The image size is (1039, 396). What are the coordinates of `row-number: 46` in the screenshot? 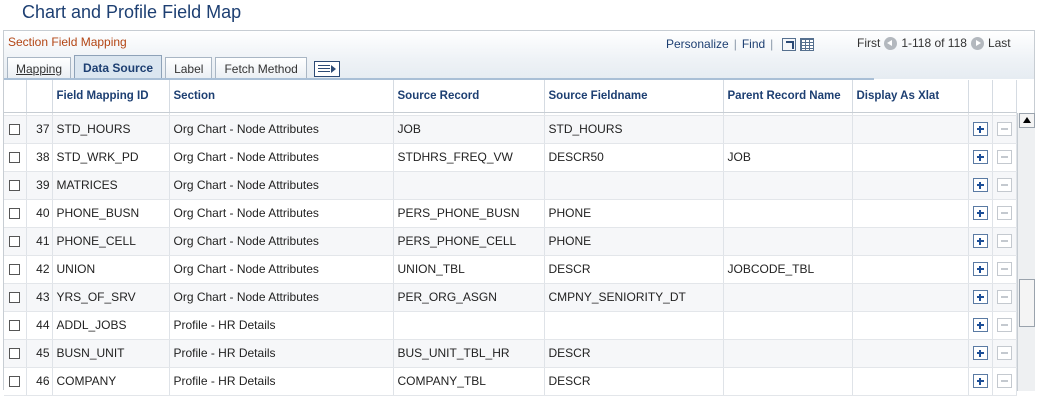 It's located at (39, 381).